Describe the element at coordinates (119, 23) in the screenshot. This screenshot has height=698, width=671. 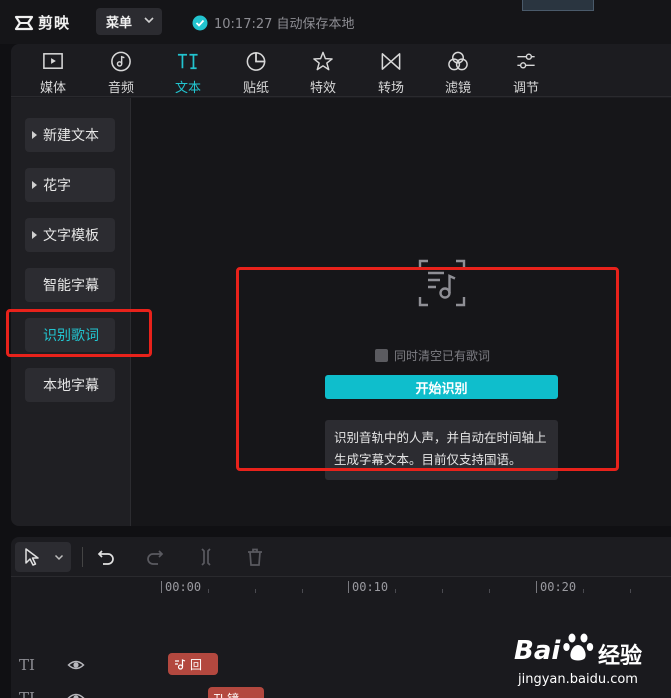
I see `menu-label: 菜单` at that location.